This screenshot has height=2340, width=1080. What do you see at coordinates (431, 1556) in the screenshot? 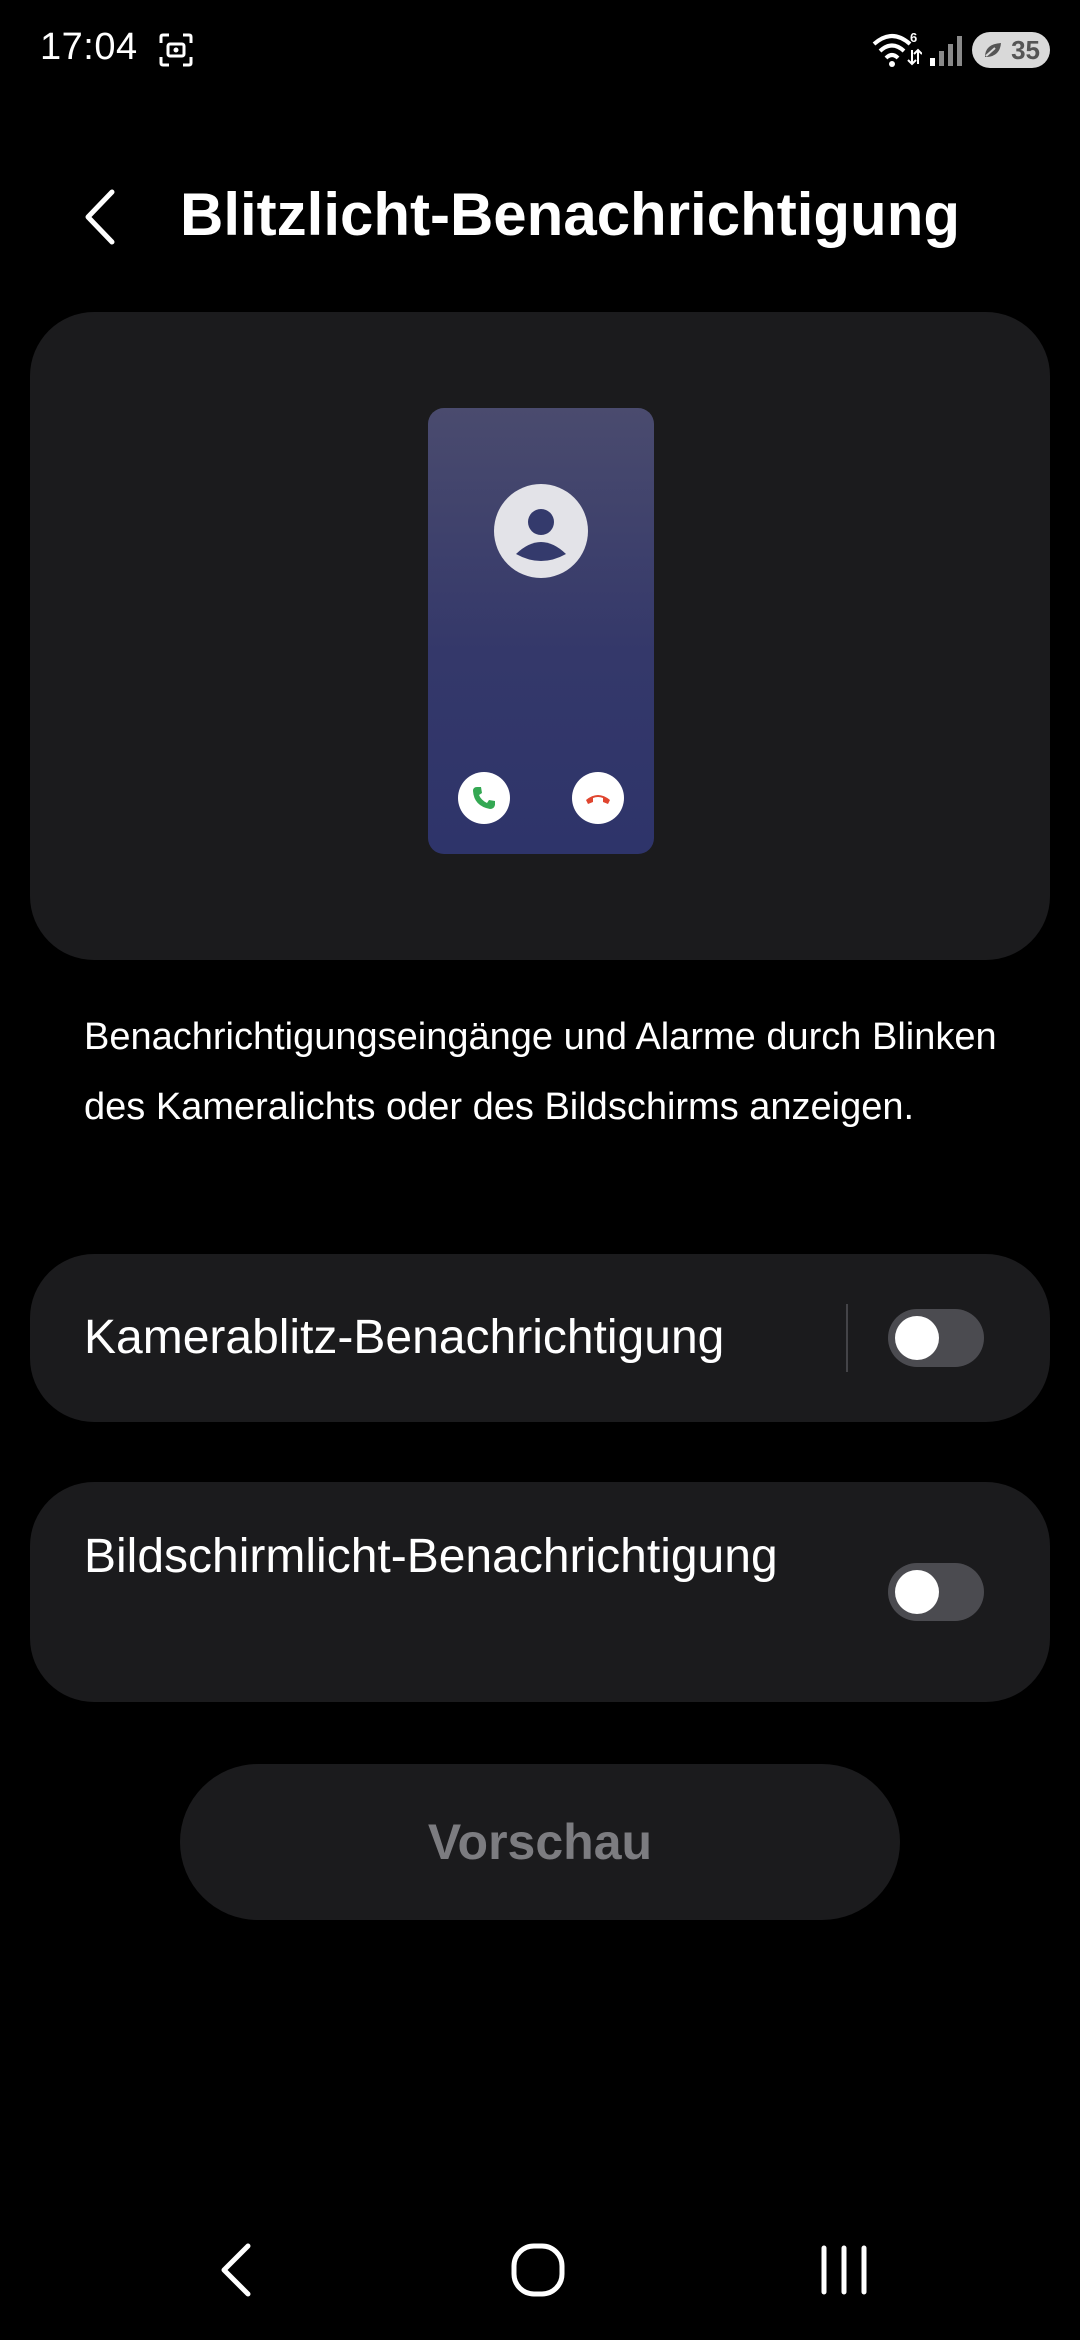
I see `screen-flash-notification-label: Bildschirmlicht-Benachrichtigung` at bounding box center [431, 1556].